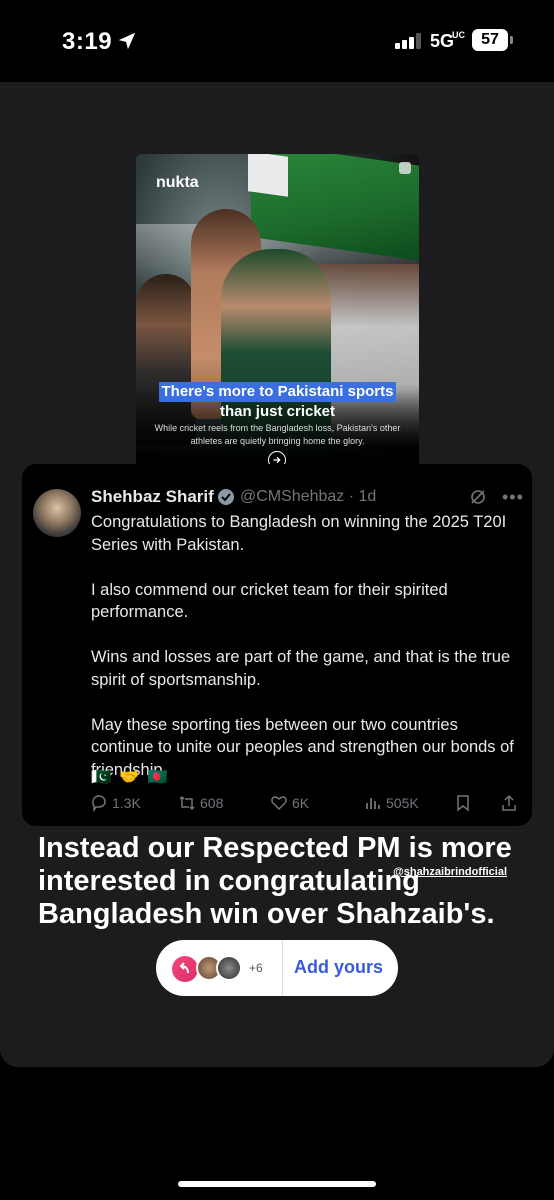 This screenshot has width=554, height=1200. I want to click on reply-arrow-icon, so click(185, 969).